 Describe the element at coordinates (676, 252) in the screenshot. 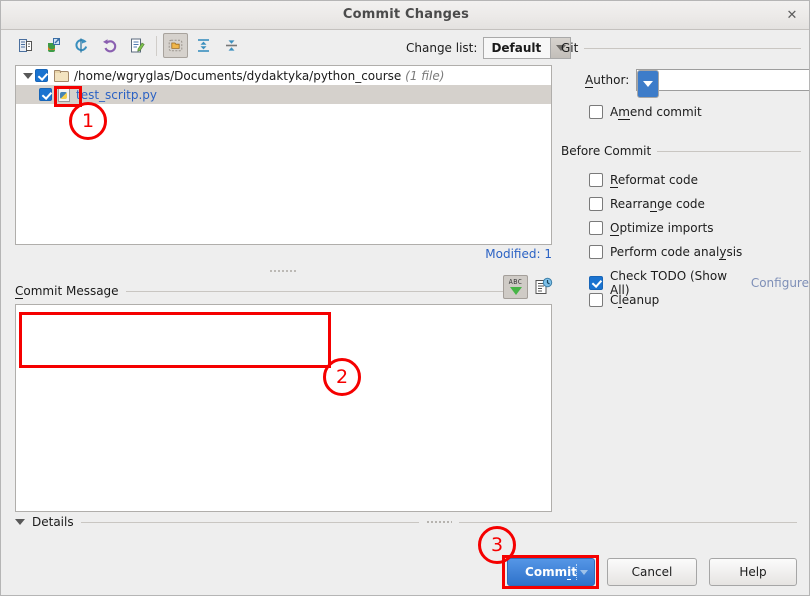

I see `perform-code-analysis-label: Perform code analysis` at that location.